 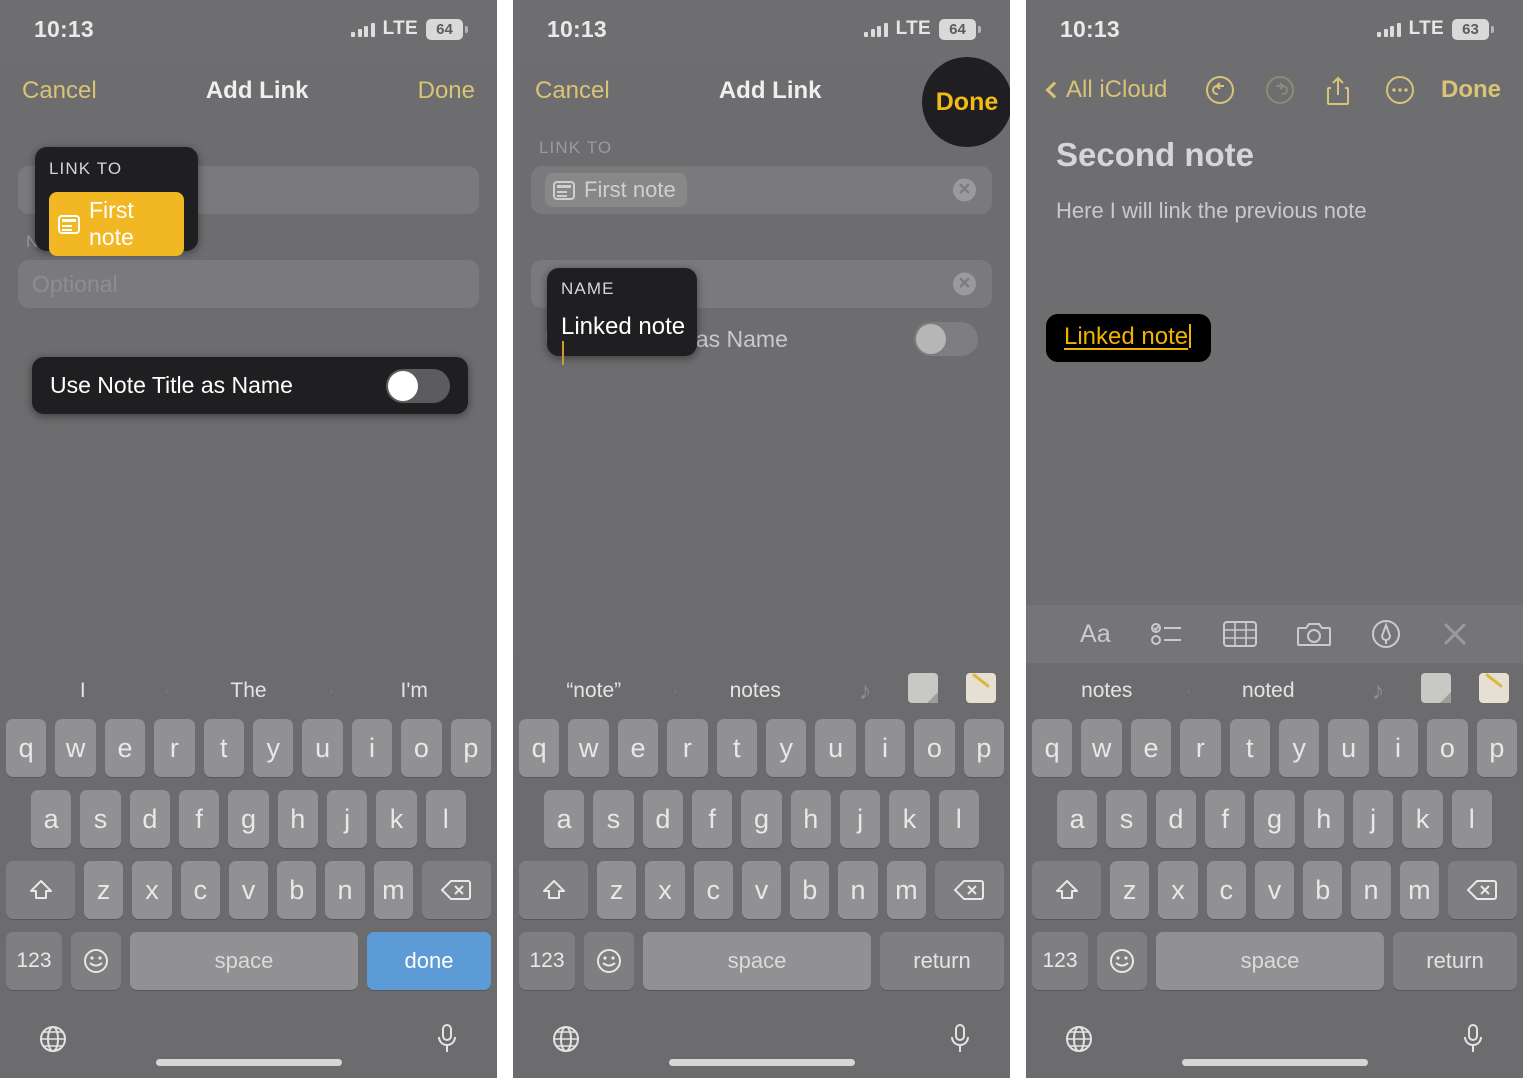 What do you see at coordinates (1494, 691) in the screenshot?
I see `emoji-suggestion-memo` at bounding box center [1494, 691].